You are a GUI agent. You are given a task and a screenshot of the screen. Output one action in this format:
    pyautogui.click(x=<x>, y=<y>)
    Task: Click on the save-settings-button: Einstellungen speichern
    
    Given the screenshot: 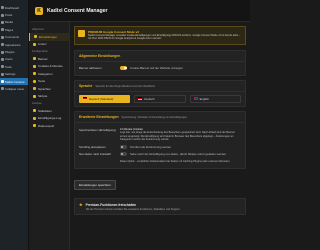 What is the action you would take?
    pyautogui.click(x=95, y=185)
    